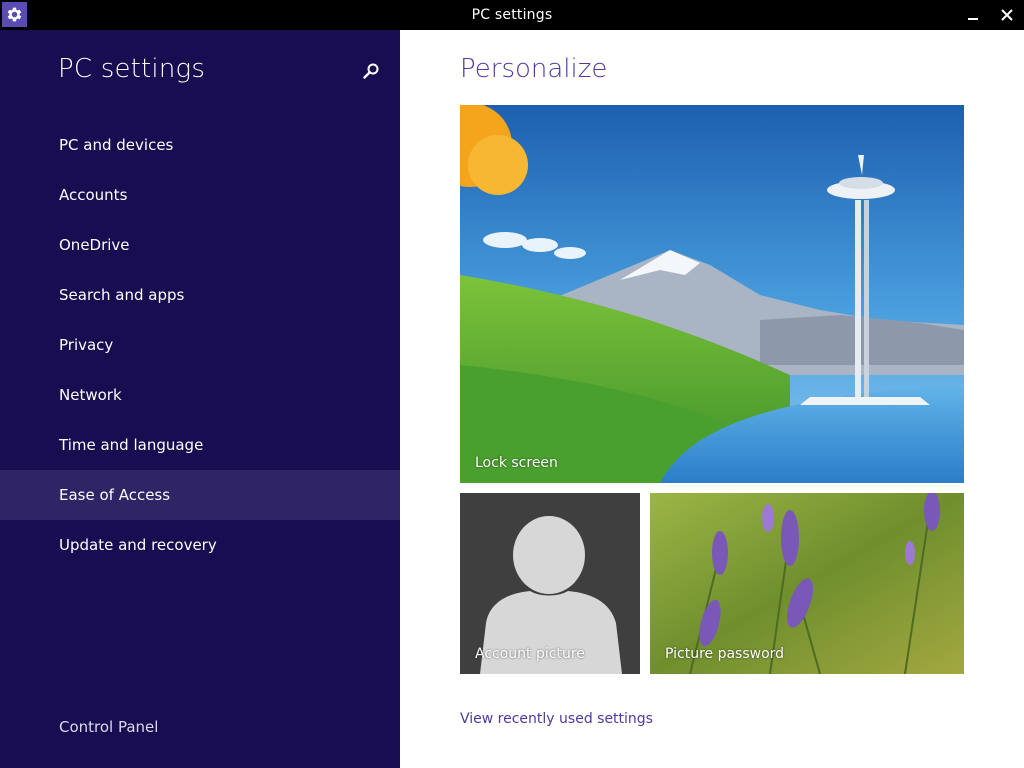  I want to click on sidebar-item-pc-and-devices: PC and devices, so click(200, 145).